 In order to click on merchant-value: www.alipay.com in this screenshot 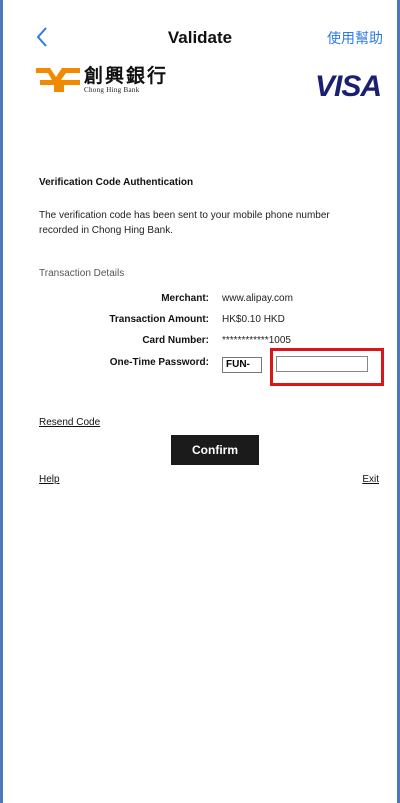, I will do `click(257, 298)`.